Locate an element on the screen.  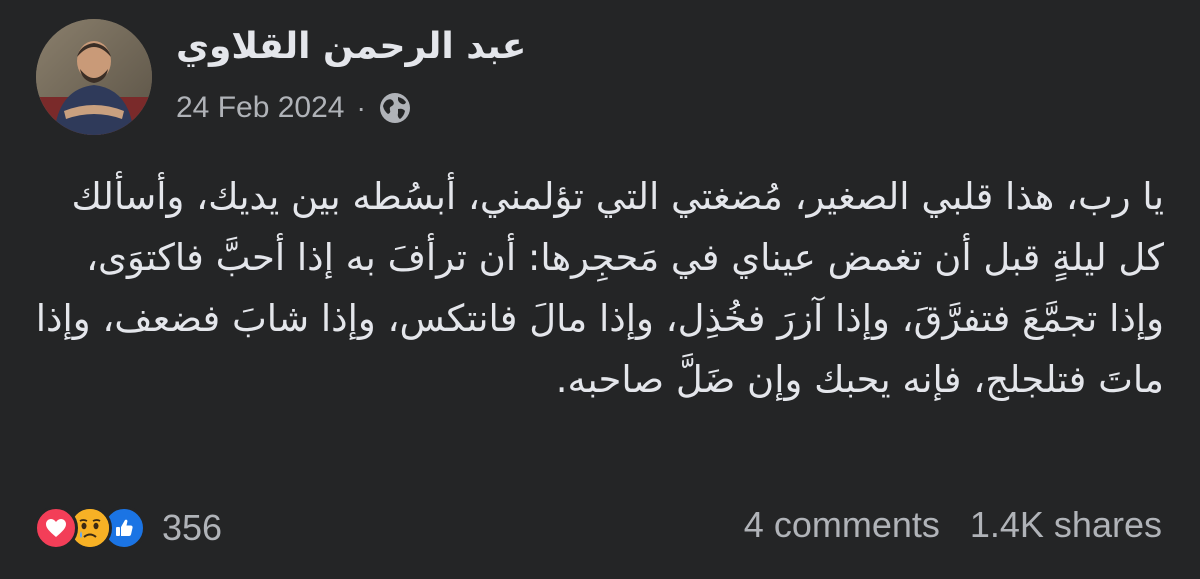
avatar is located at coordinates (94, 77).